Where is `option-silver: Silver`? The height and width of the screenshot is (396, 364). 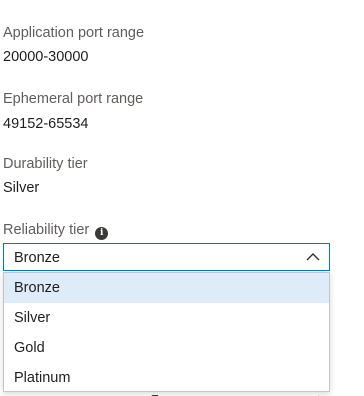
option-silver: Silver is located at coordinates (166, 318).